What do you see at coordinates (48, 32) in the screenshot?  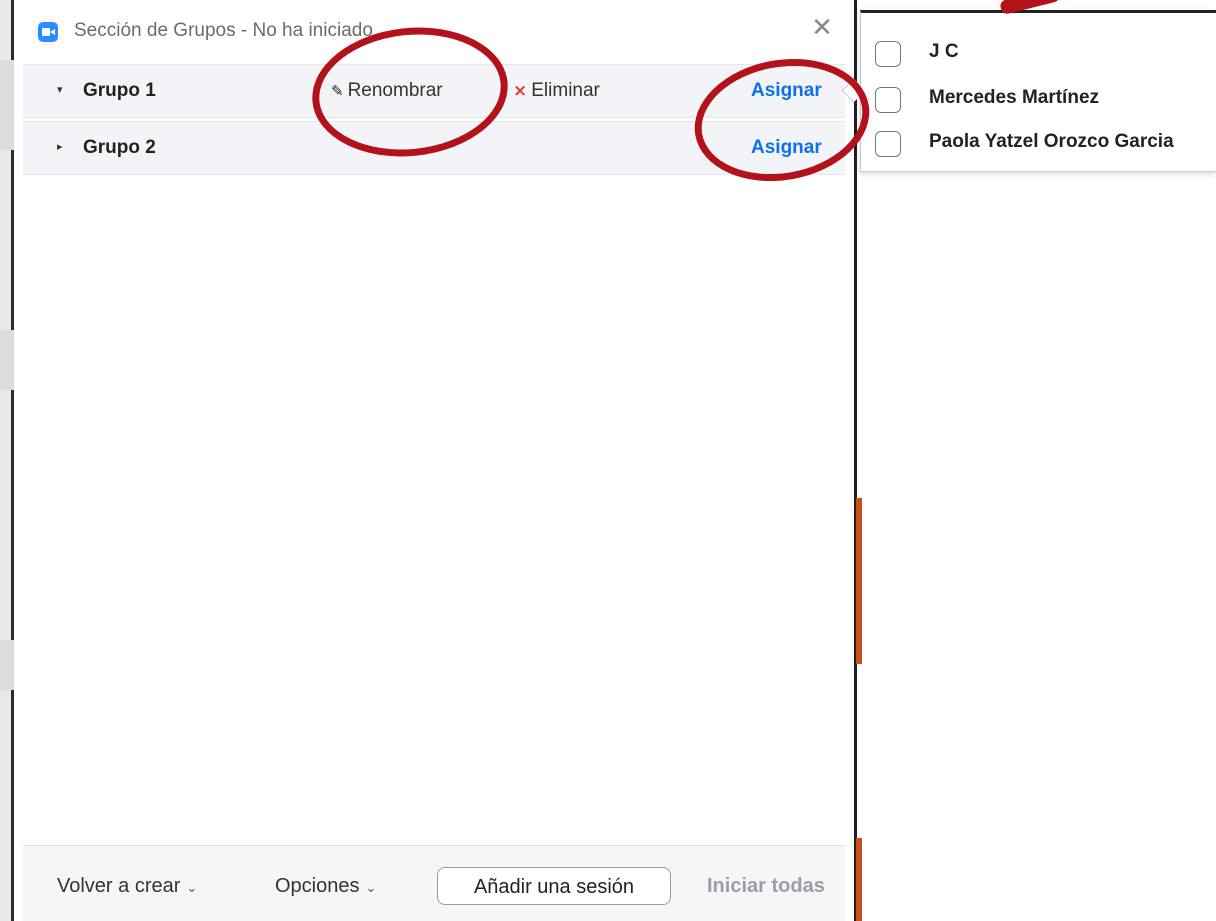 I see `zoom-app-icon` at bounding box center [48, 32].